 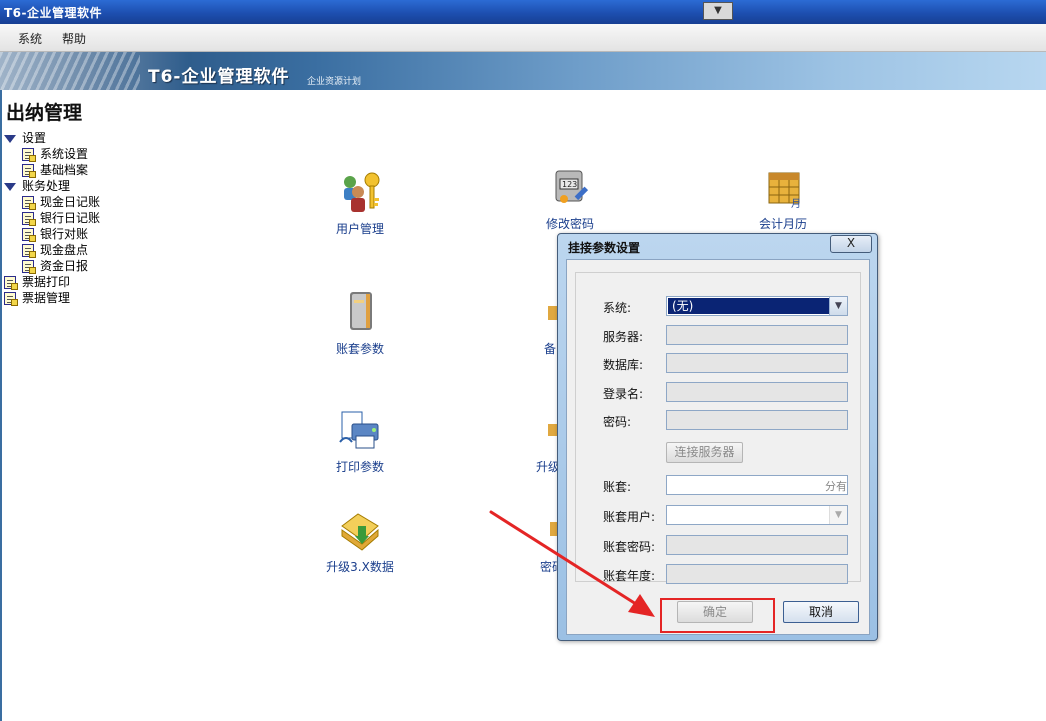 What do you see at coordinates (1, 405) in the screenshot?
I see `left-border` at bounding box center [1, 405].